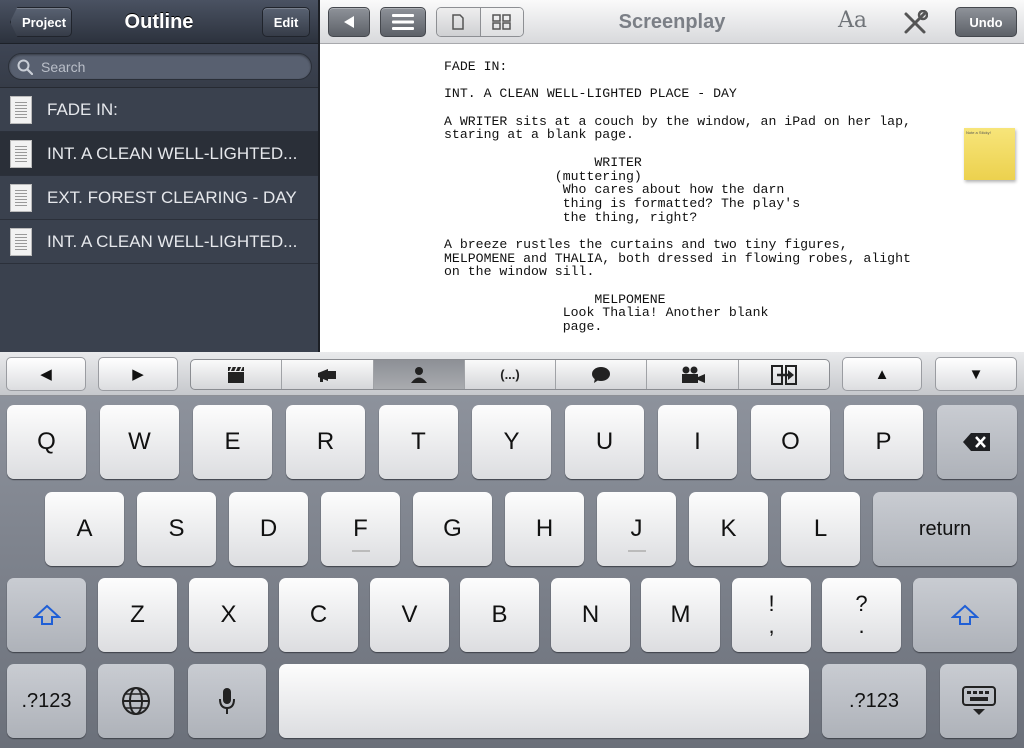 The width and height of the screenshot is (1024, 748). I want to click on key-t: T, so click(418, 442).